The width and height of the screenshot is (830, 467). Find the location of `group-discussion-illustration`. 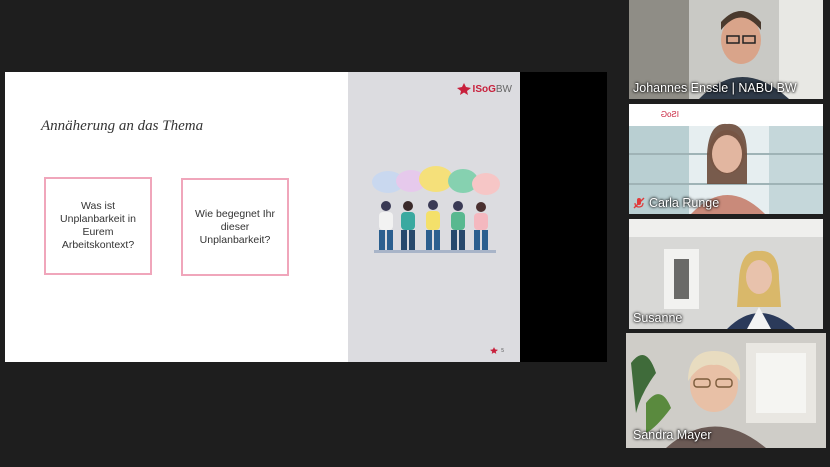

group-discussion-illustration is located at coordinates (436, 209).